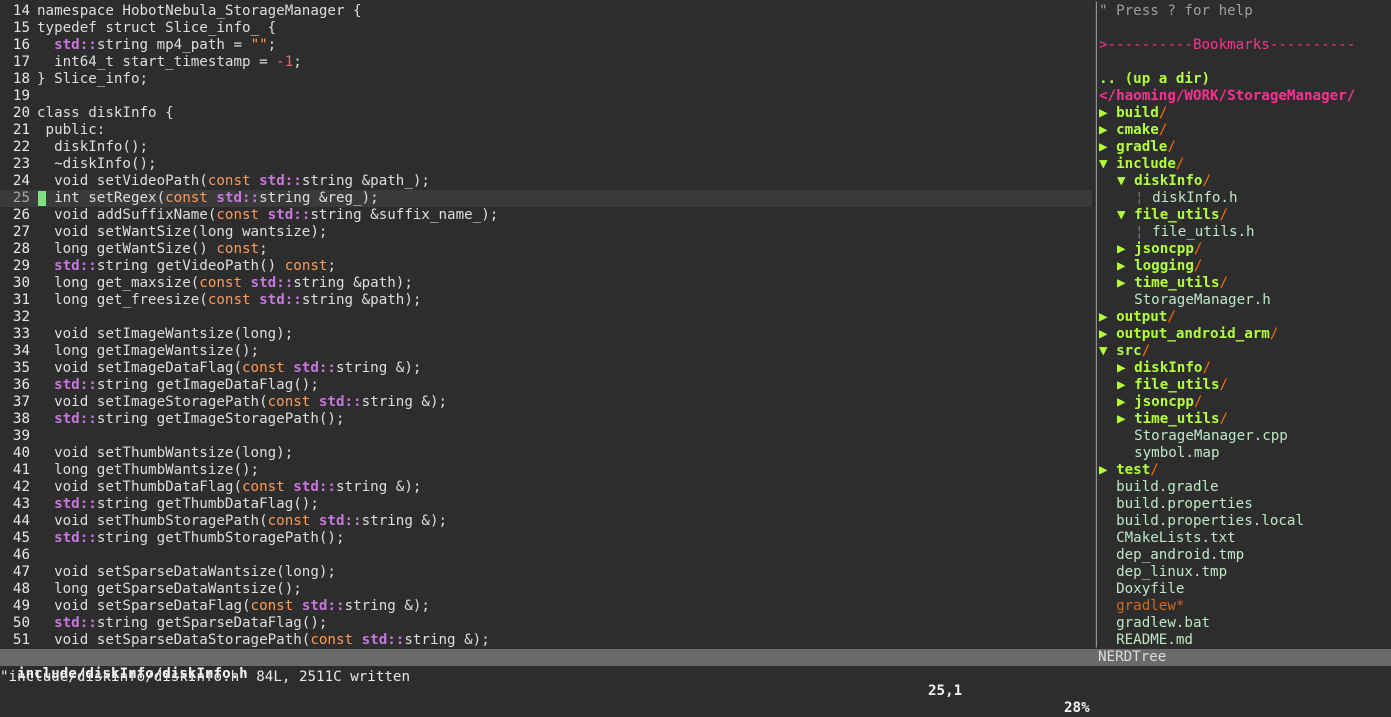 The height and width of the screenshot is (717, 1391). I want to click on tree-directory: ▼ include/, so click(1141, 164).